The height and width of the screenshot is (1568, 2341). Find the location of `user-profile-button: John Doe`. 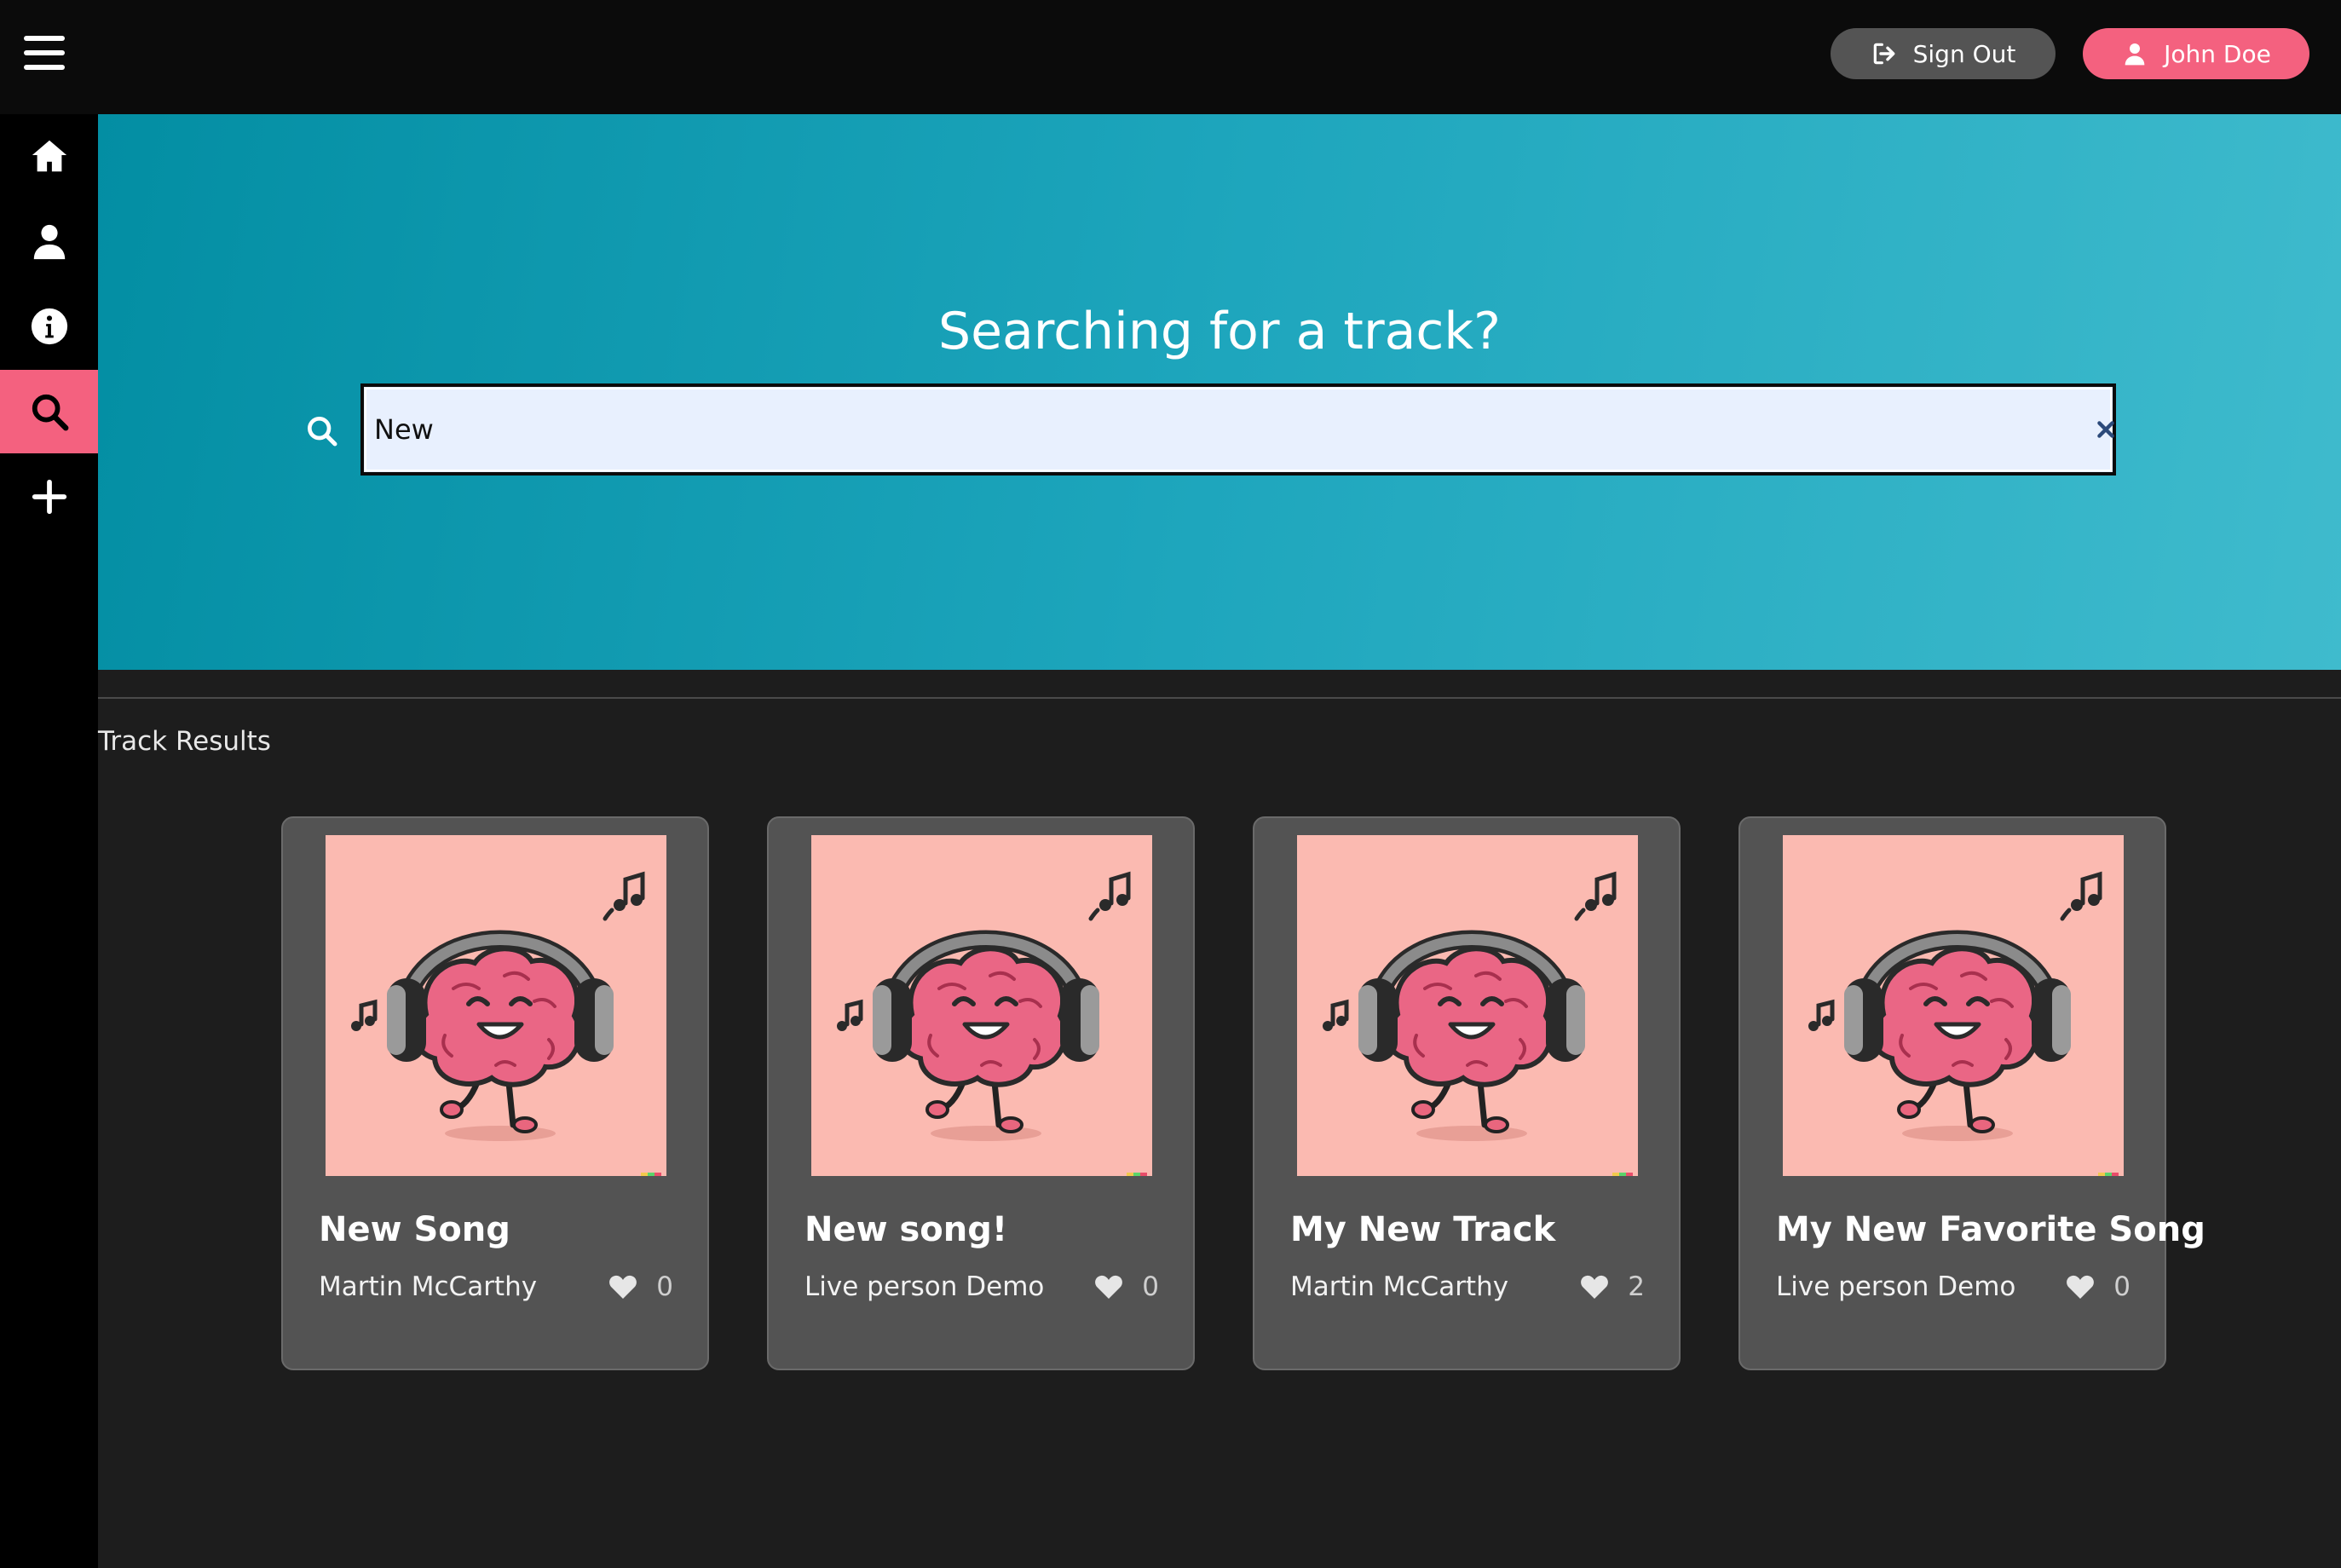

user-profile-button: John Doe is located at coordinates (2196, 54).